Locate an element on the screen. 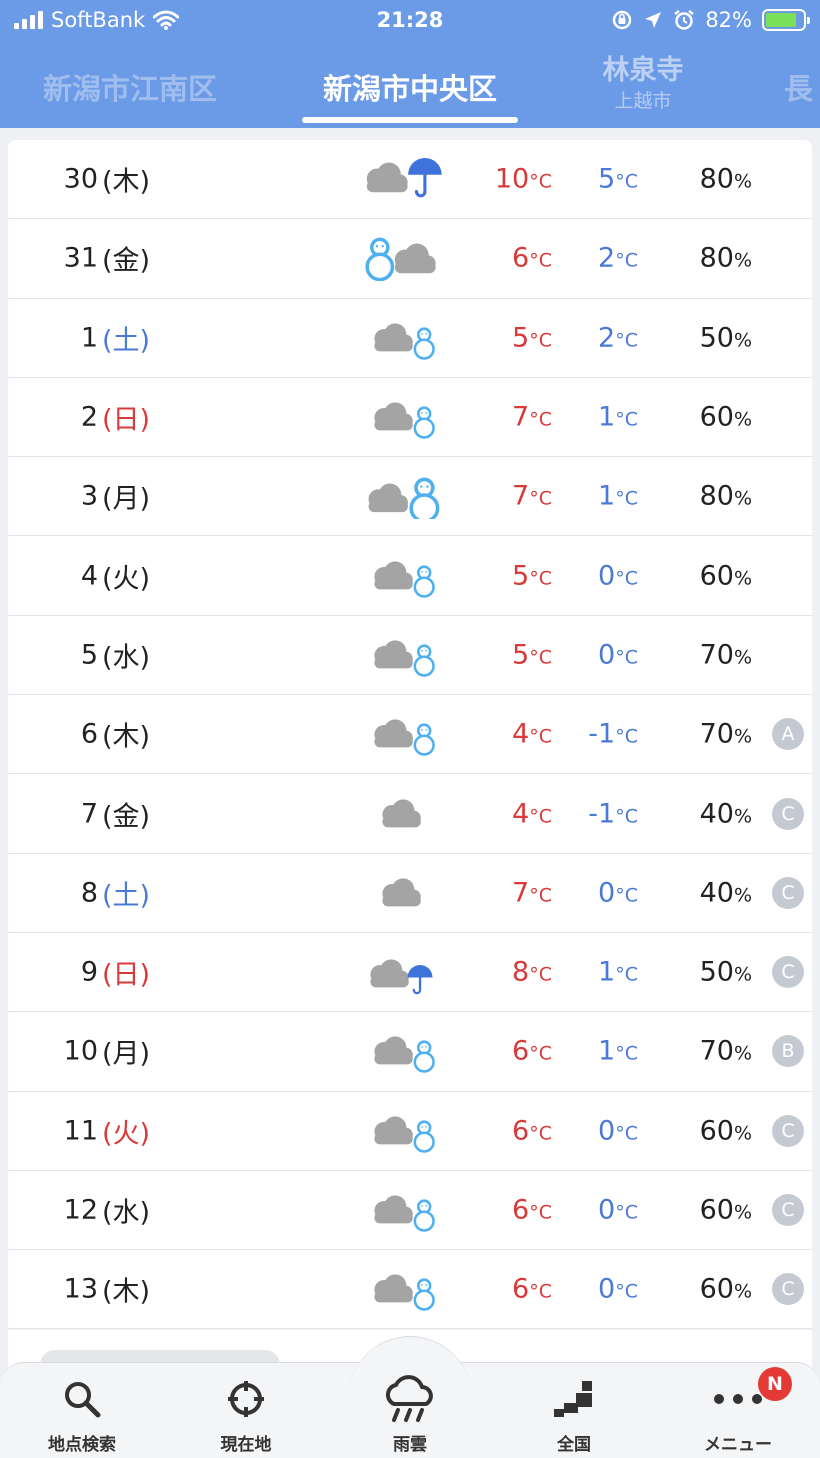 The image size is (820, 1458). forecast-date: 5 is located at coordinates (89, 655).